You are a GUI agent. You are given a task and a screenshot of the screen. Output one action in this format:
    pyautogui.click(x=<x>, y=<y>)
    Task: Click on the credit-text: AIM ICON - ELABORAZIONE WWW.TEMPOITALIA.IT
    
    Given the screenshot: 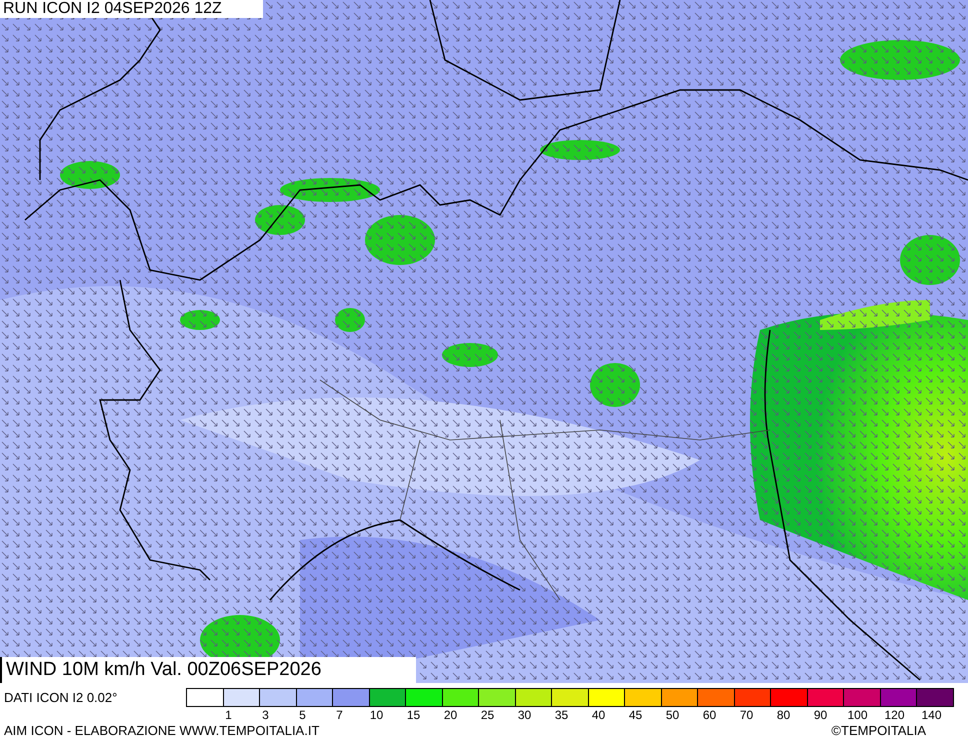 What is the action you would take?
    pyautogui.click(x=162, y=730)
    